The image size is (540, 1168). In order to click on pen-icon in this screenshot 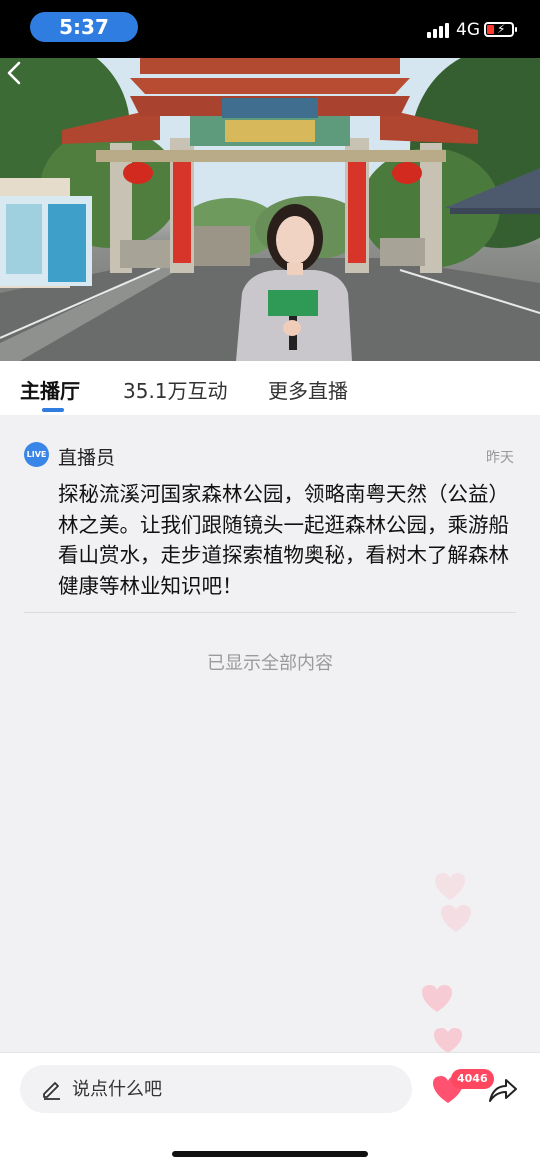, I will do `click(51, 1091)`.